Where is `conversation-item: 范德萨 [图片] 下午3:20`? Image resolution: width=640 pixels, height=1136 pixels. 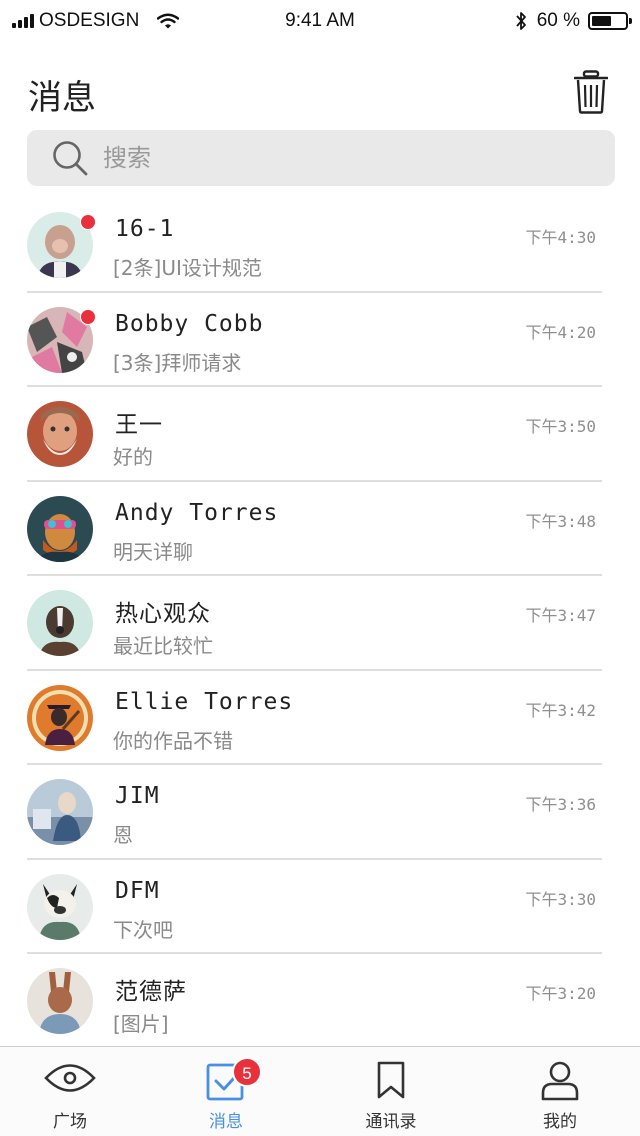
conversation-item: 范德萨 [图片] 下午3:20 is located at coordinates (320, 1001).